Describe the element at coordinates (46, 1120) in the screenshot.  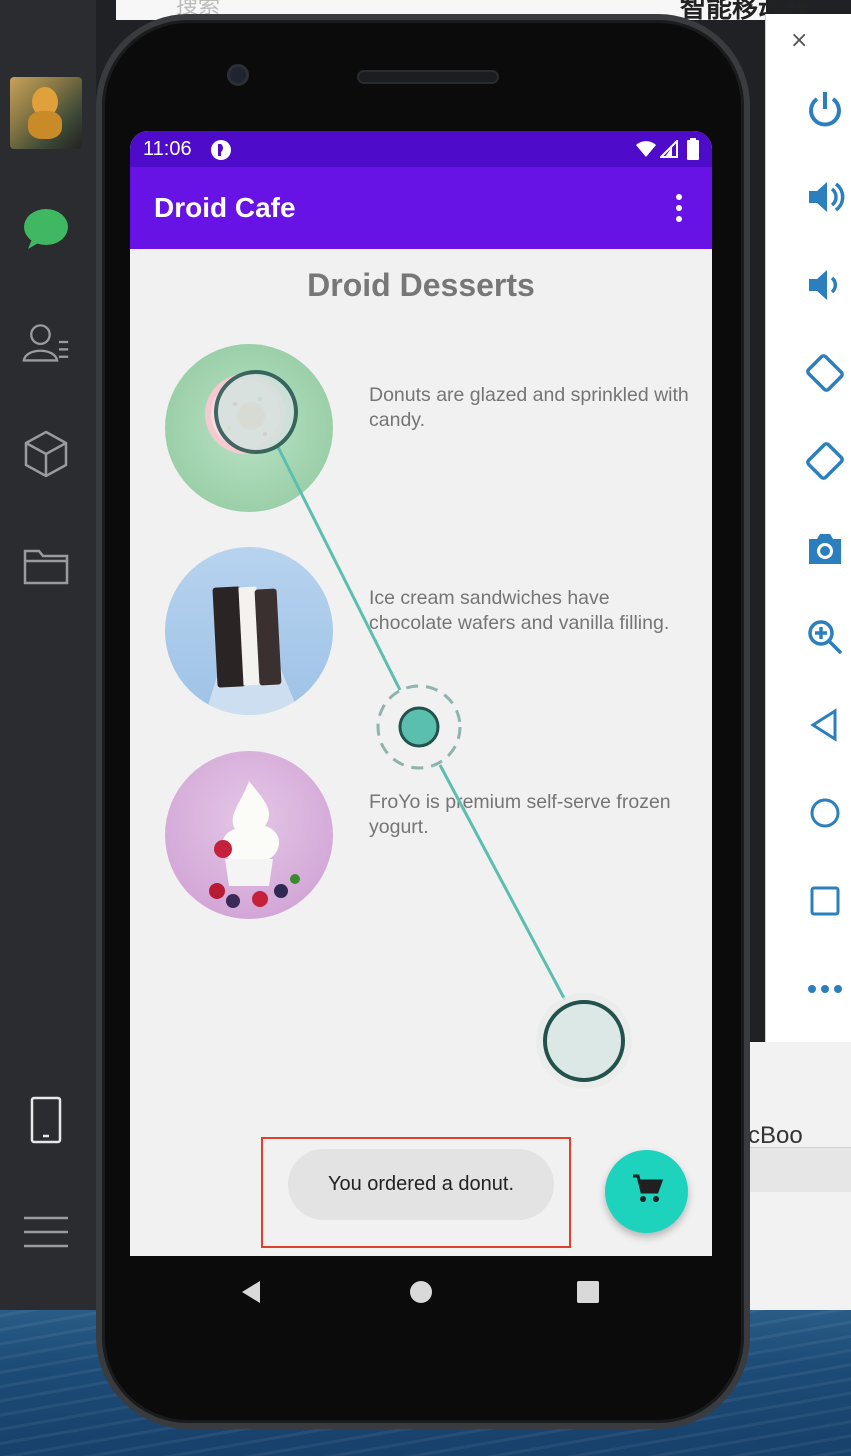
I see `phone-icon` at that location.